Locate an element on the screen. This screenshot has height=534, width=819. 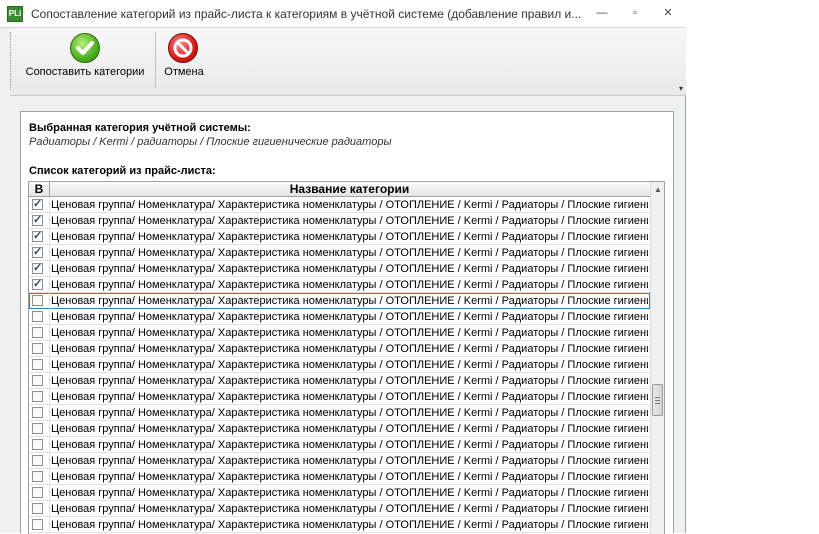
column-header-checked: В is located at coordinates (39, 189).